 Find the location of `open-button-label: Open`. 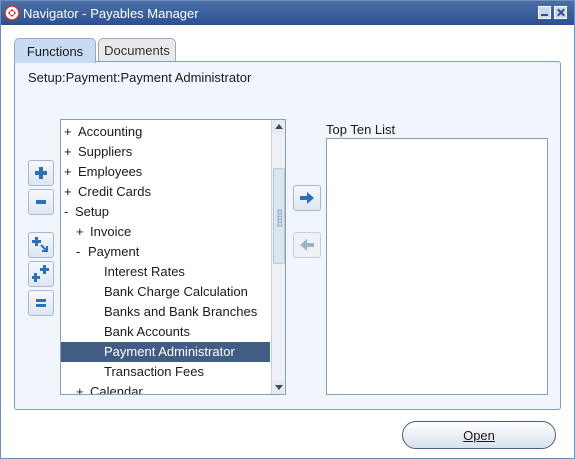

open-button-label: Open is located at coordinates (479, 435).